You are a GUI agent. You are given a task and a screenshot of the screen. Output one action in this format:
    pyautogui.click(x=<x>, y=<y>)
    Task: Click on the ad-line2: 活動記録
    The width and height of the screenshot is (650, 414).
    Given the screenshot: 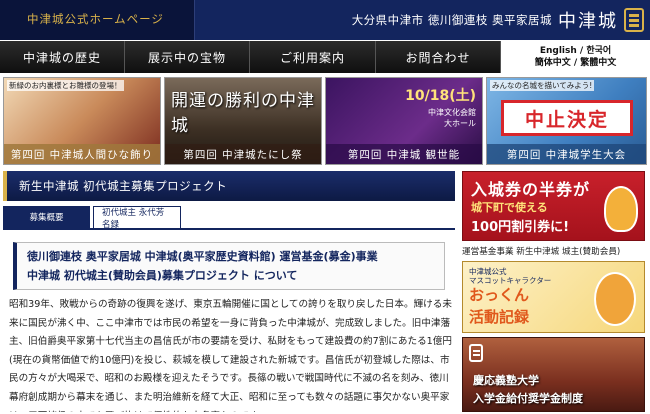 What is the action you would take?
    pyautogui.click(x=499, y=317)
    